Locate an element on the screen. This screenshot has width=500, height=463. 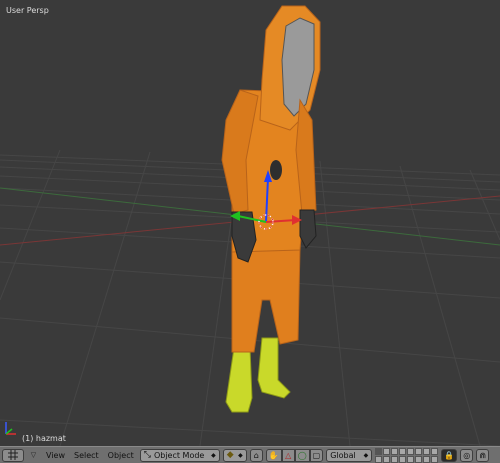
header-collapse-button: ▽ is located at coordinates (33, 455).